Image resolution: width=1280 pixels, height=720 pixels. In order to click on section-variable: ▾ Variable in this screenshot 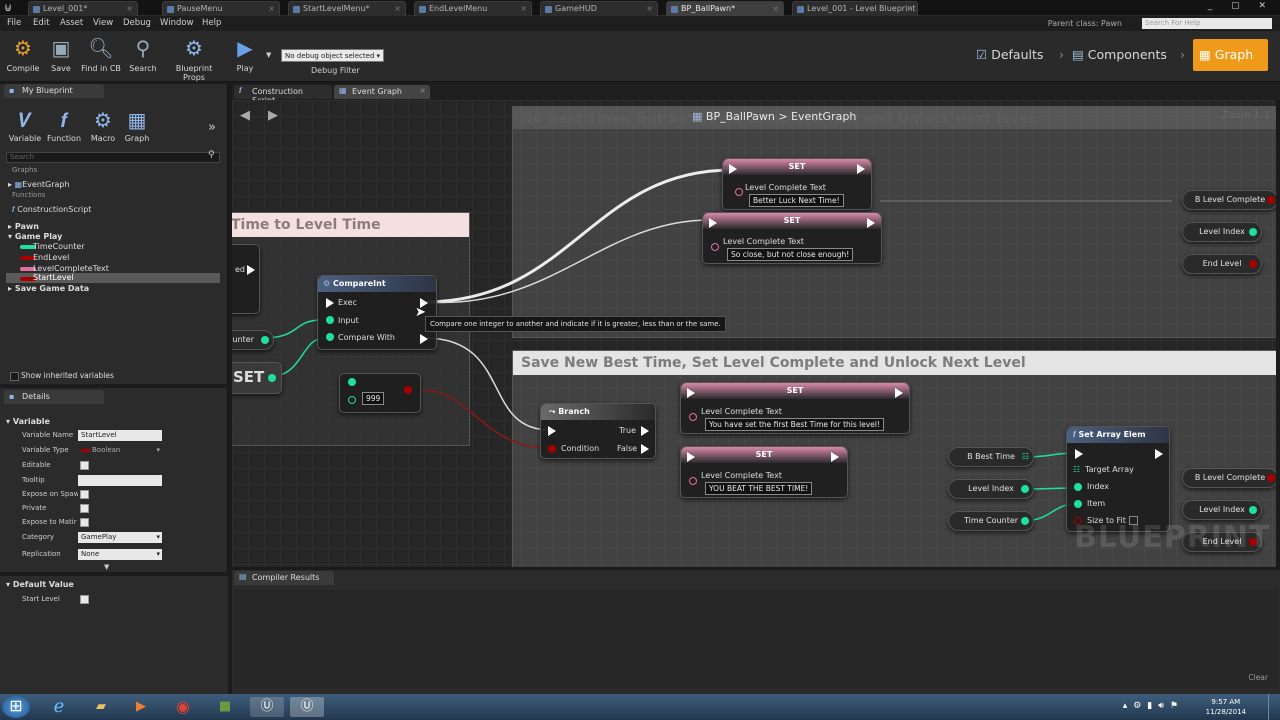, I will do `click(28, 421)`.